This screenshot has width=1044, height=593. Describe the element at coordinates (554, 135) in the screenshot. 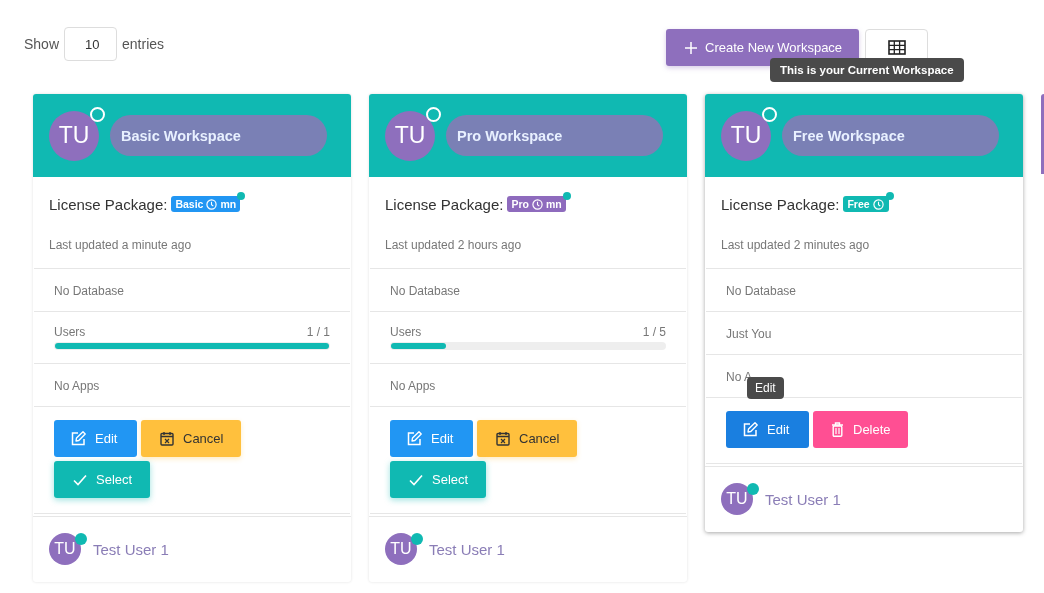

I see `workspace-title: Pro Workspace` at that location.